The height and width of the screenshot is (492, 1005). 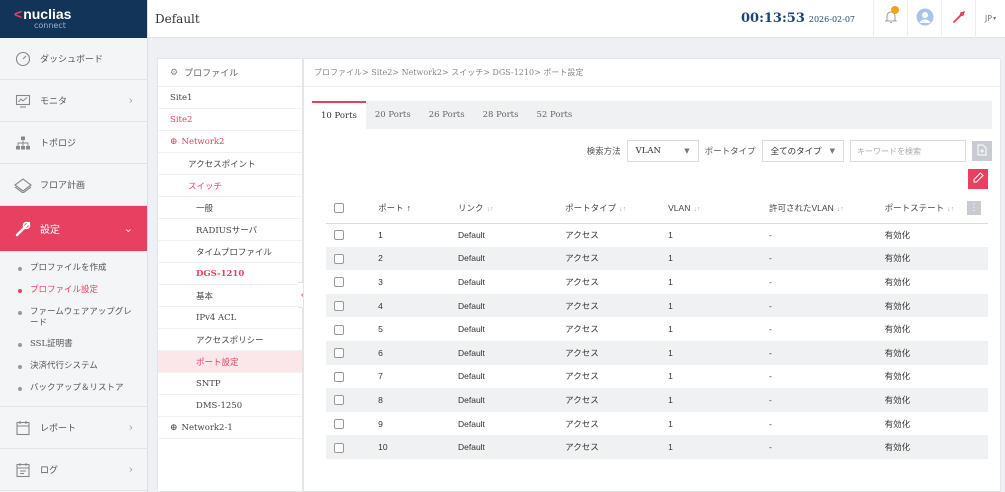 I want to click on sidebar-item-log: ログ ›, so click(x=73, y=470).